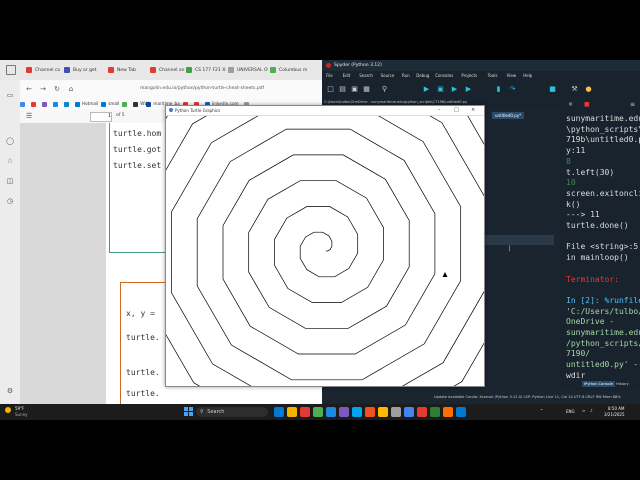 The height and width of the screenshot is (480, 640). Describe the element at coordinates (366, 89) in the screenshot. I see `save-all-icon: ▦` at that location.